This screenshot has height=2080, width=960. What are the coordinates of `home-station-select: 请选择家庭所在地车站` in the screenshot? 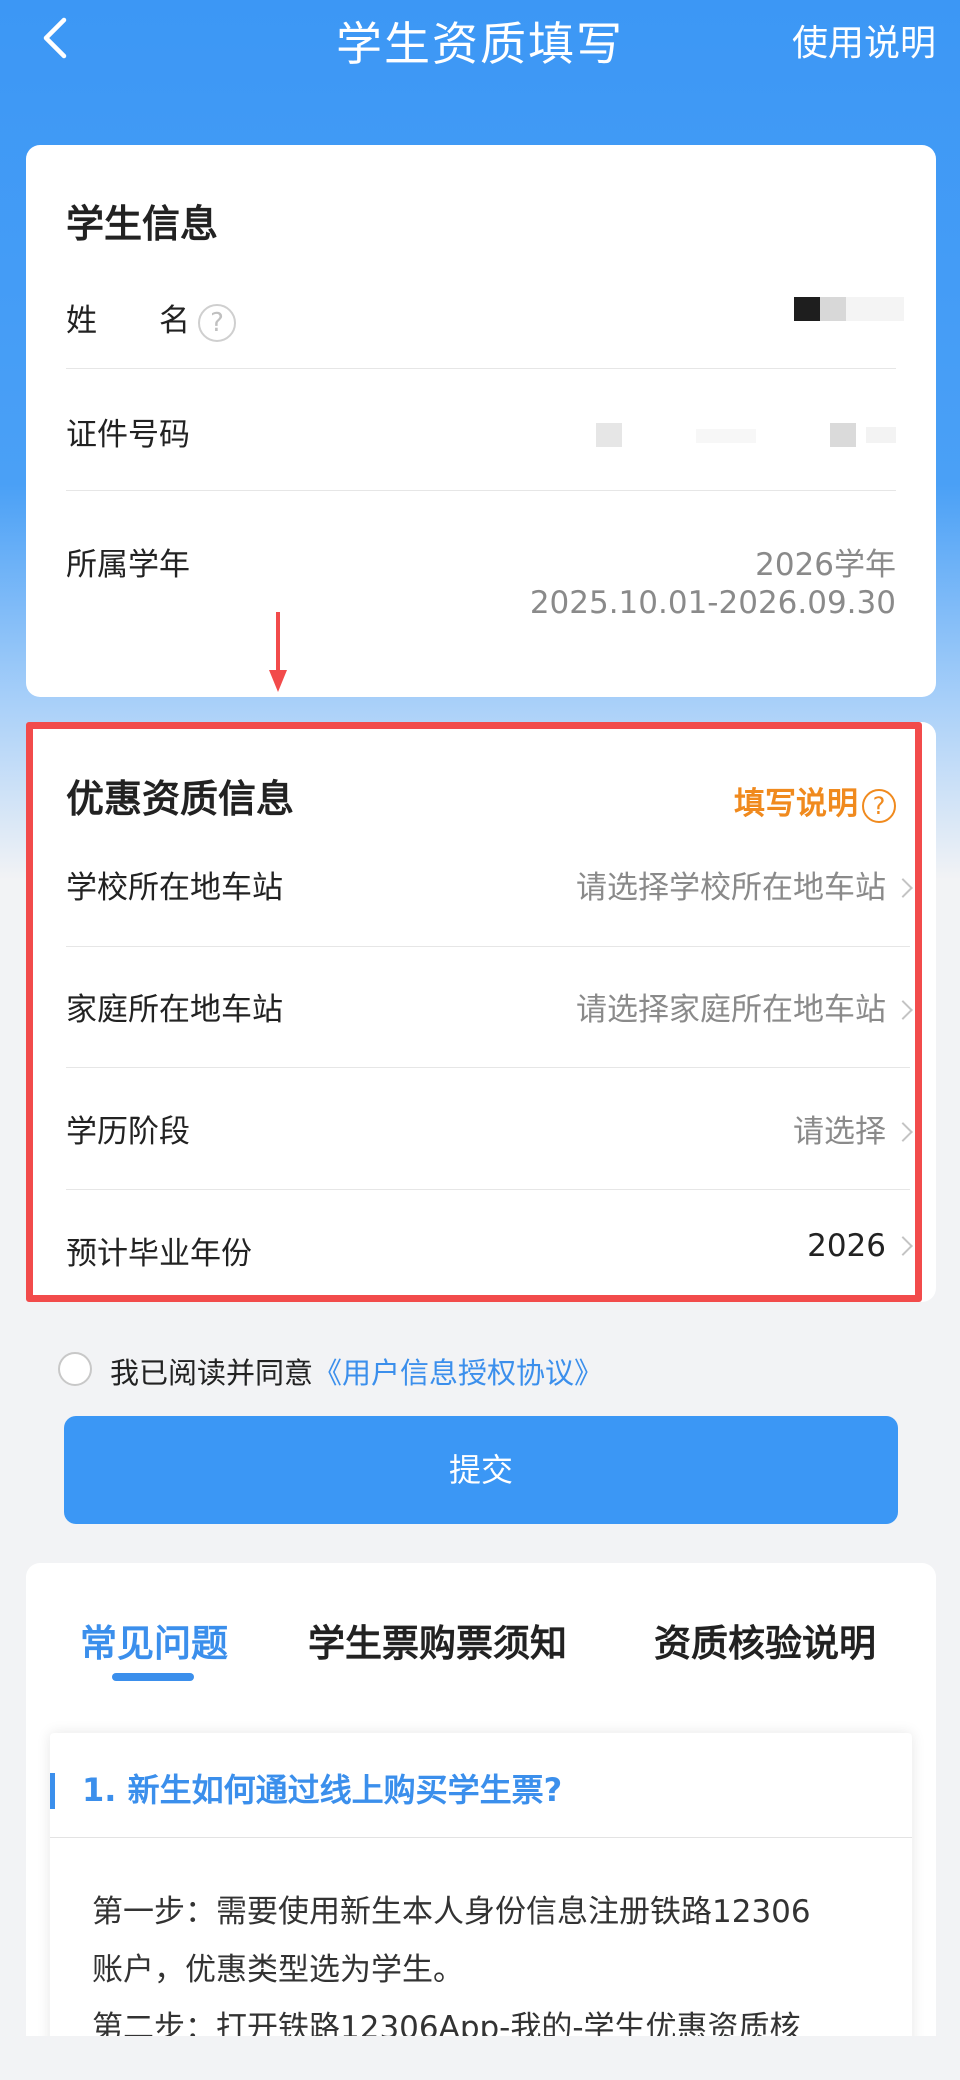 It's located at (744, 1006).